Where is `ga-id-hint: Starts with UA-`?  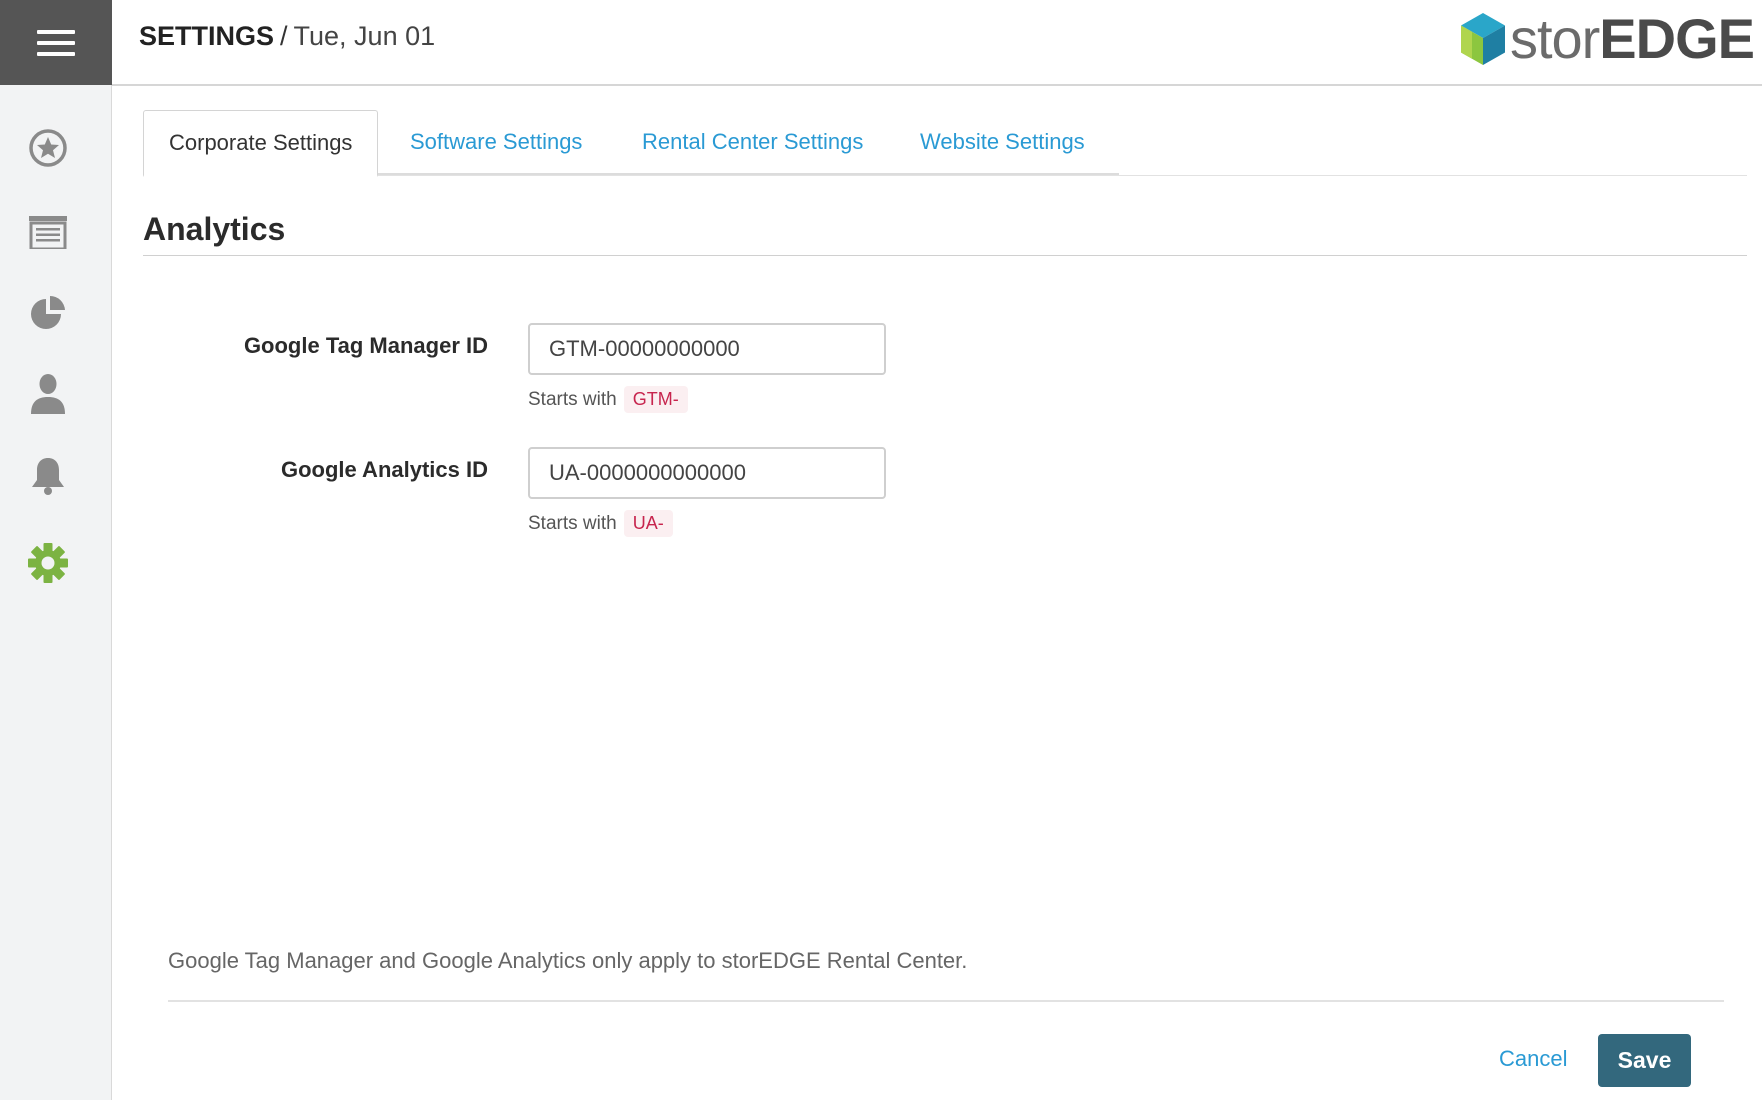
ga-id-hint: Starts with UA- is located at coordinates (600, 523).